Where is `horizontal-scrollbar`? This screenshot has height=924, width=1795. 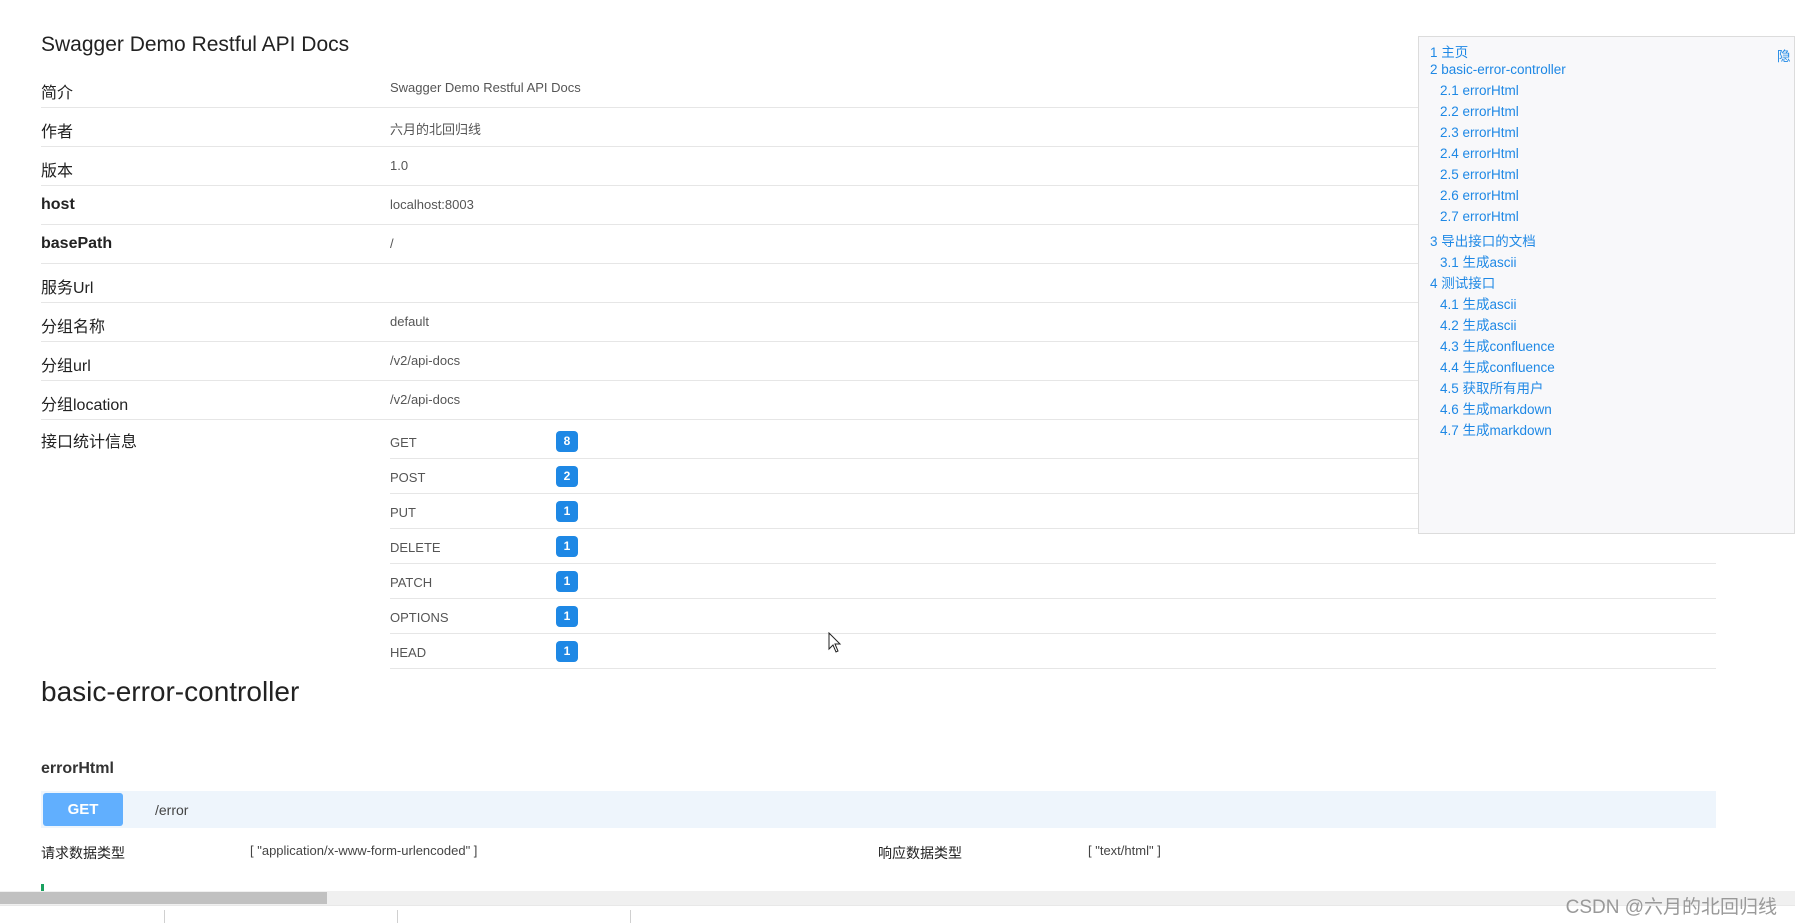 horizontal-scrollbar is located at coordinates (897, 898).